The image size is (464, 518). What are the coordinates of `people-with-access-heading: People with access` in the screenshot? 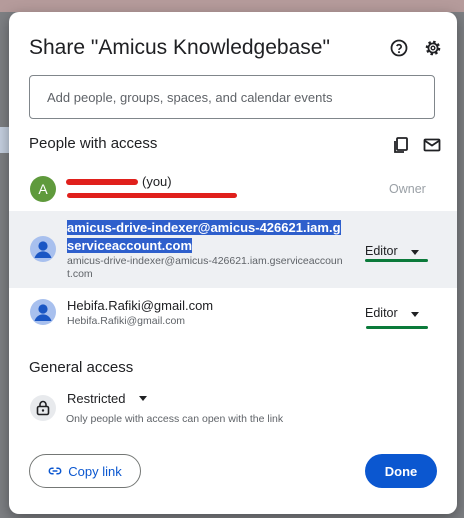 It's located at (93, 143).